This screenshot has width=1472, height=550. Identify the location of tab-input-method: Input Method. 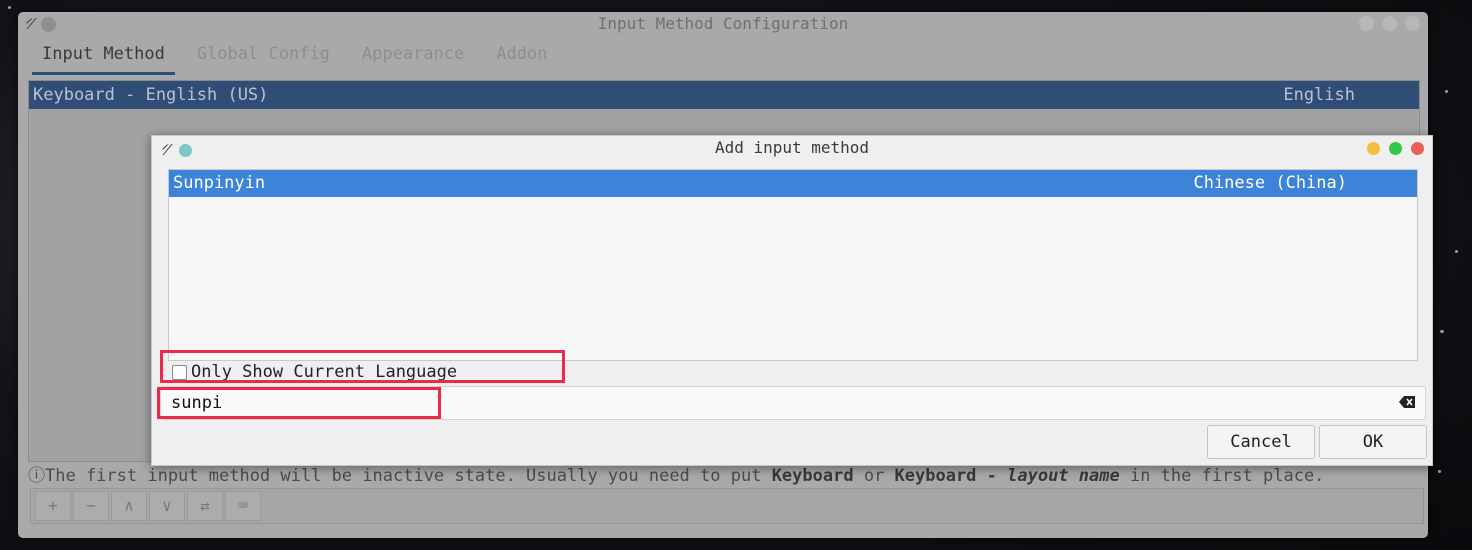
(103, 58).